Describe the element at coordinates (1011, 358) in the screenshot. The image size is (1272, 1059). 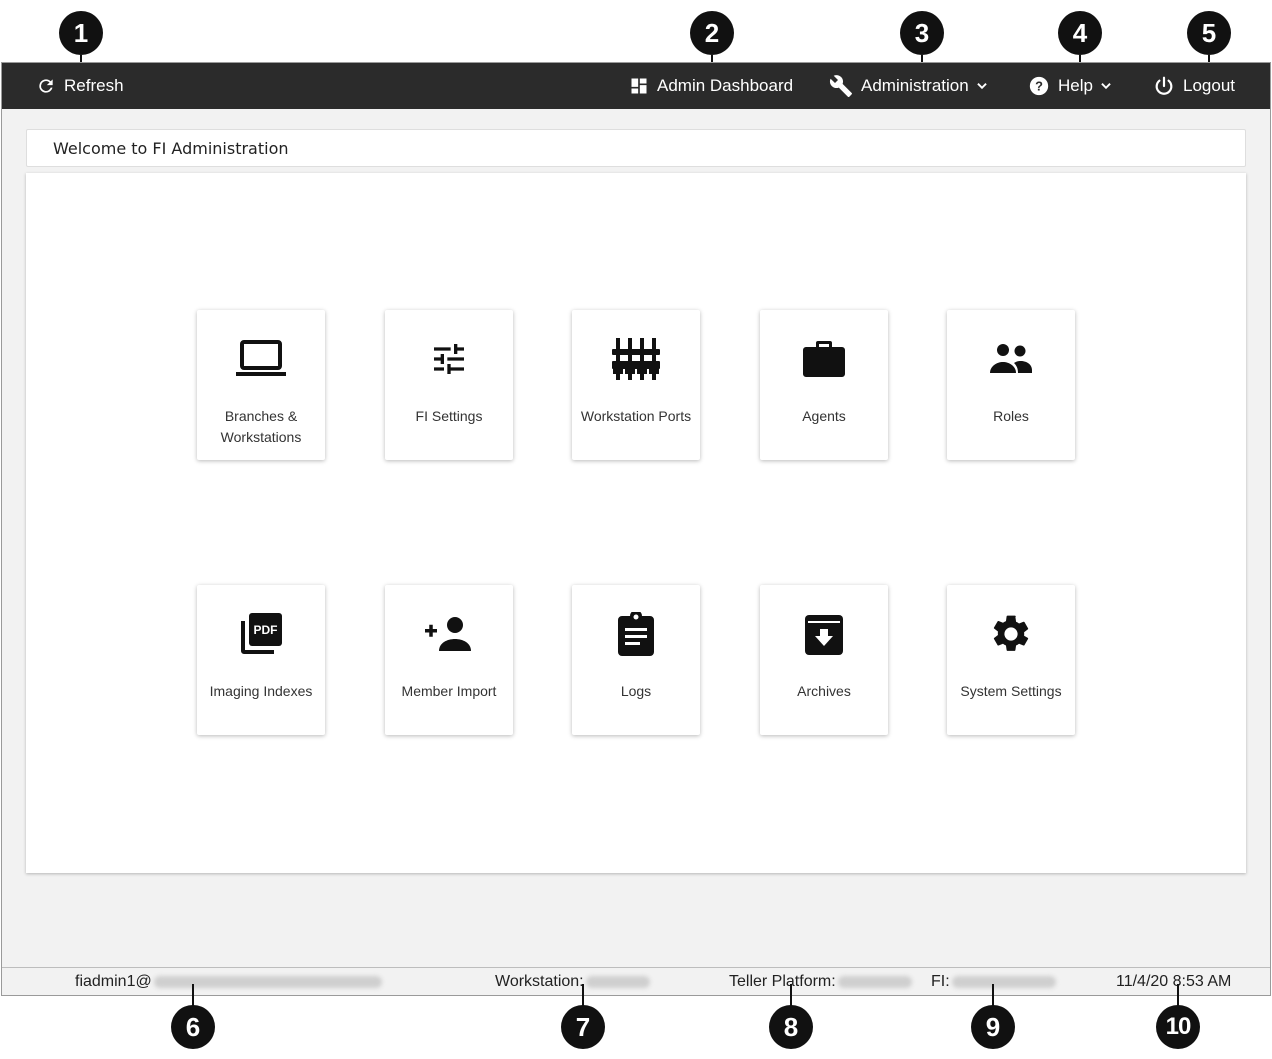
I see `people-icon` at that location.